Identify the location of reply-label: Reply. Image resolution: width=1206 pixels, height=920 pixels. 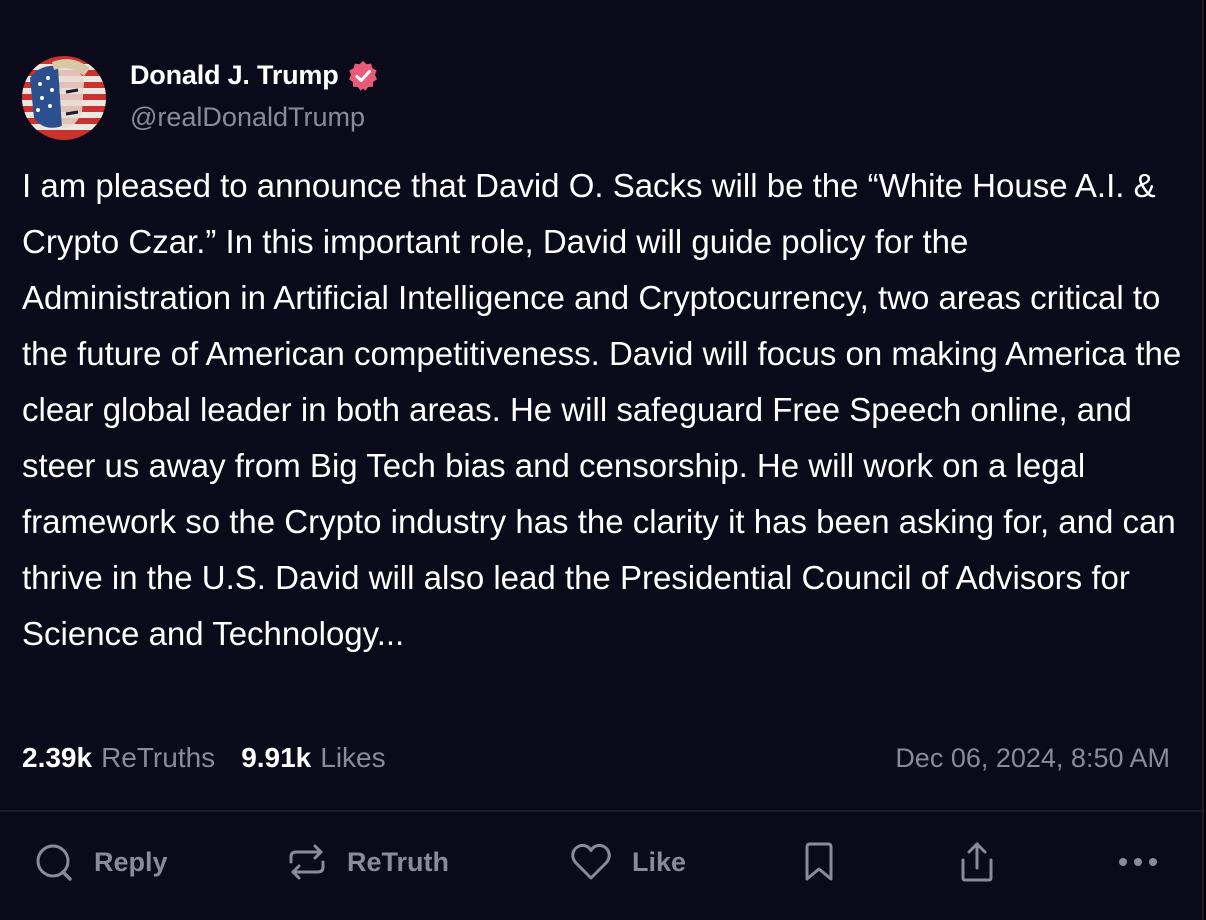
(131, 861).